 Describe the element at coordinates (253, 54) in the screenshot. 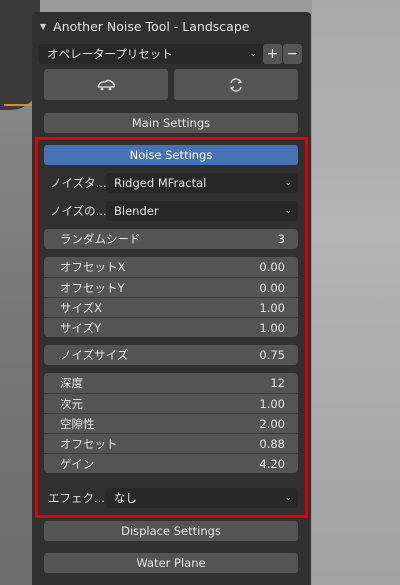

I see `chevron-down-icon: ⌄` at that location.